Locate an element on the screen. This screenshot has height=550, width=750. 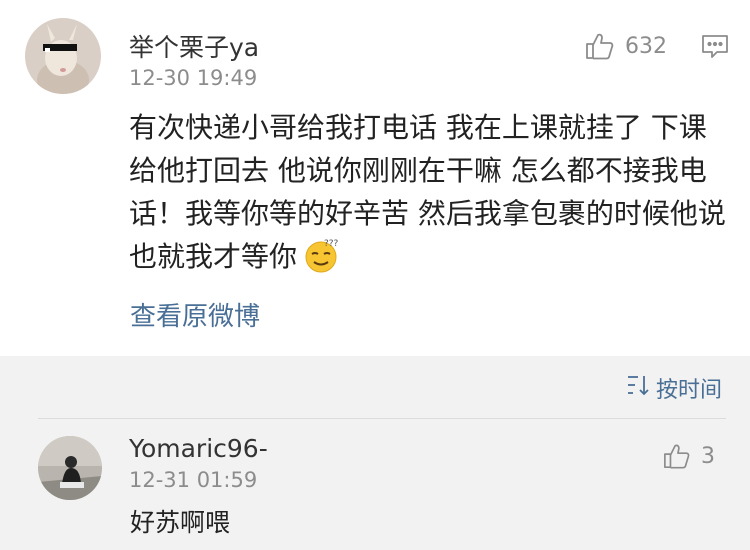
post-like-count: 632 is located at coordinates (646, 46).